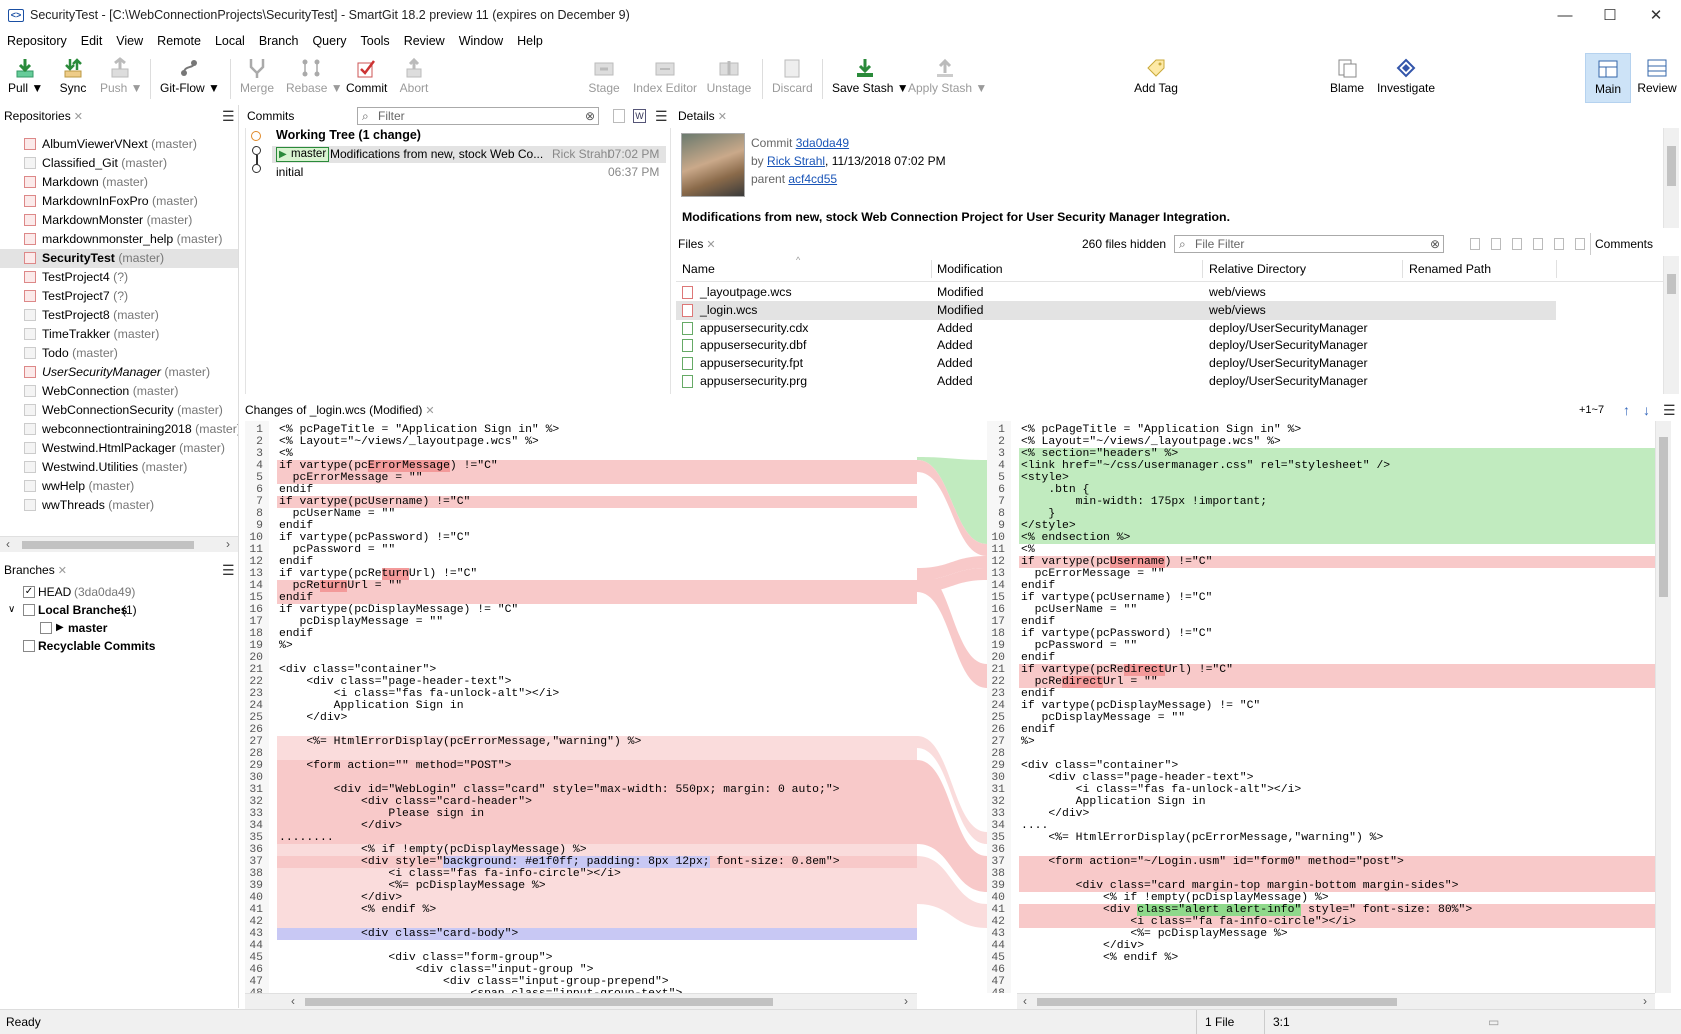 The image size is (1681, 1034). I want to click on local-branches-checkbox, so click(29, 610).